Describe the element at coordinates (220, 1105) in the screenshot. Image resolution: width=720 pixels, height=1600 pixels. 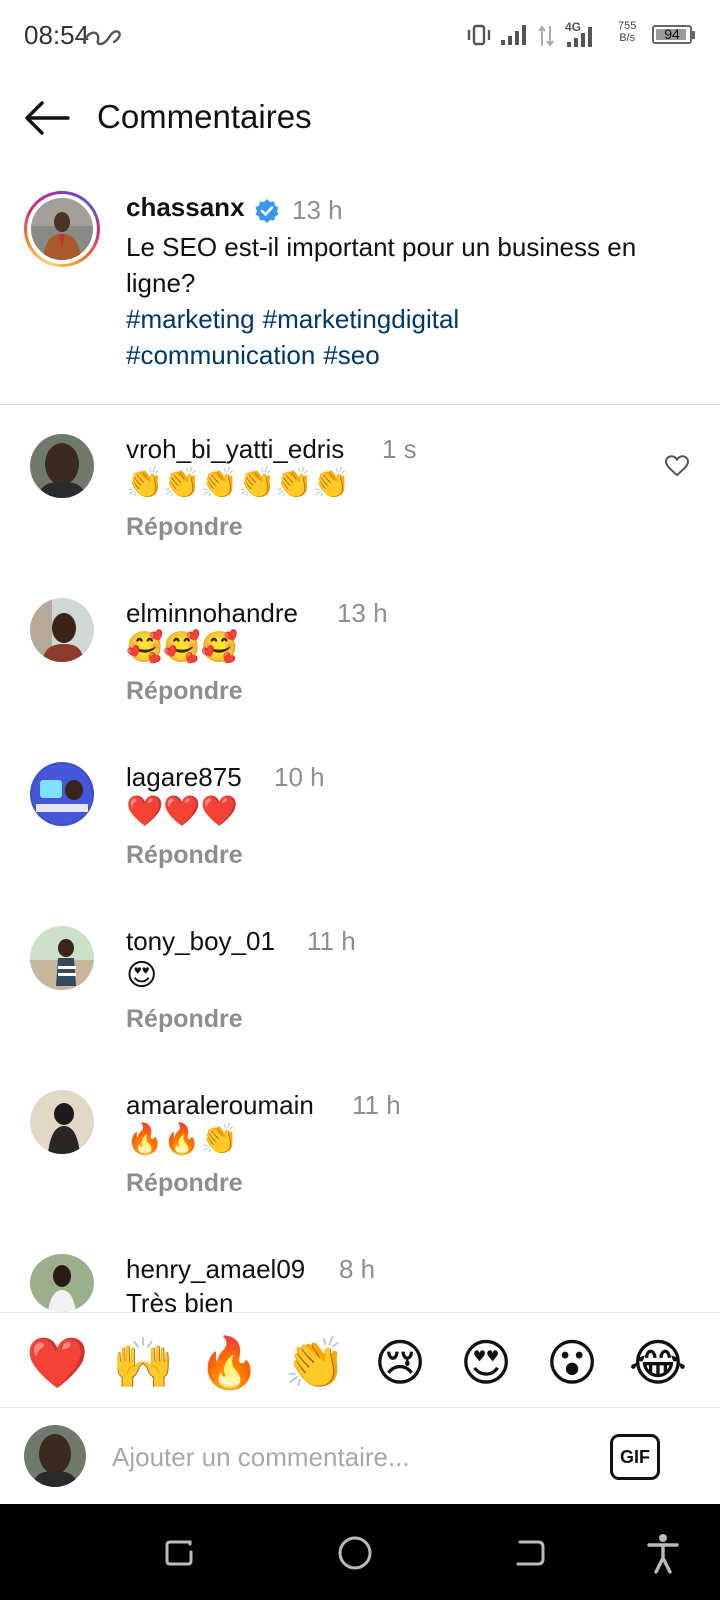
I see `comment-username: amaraleroumain` at that location.